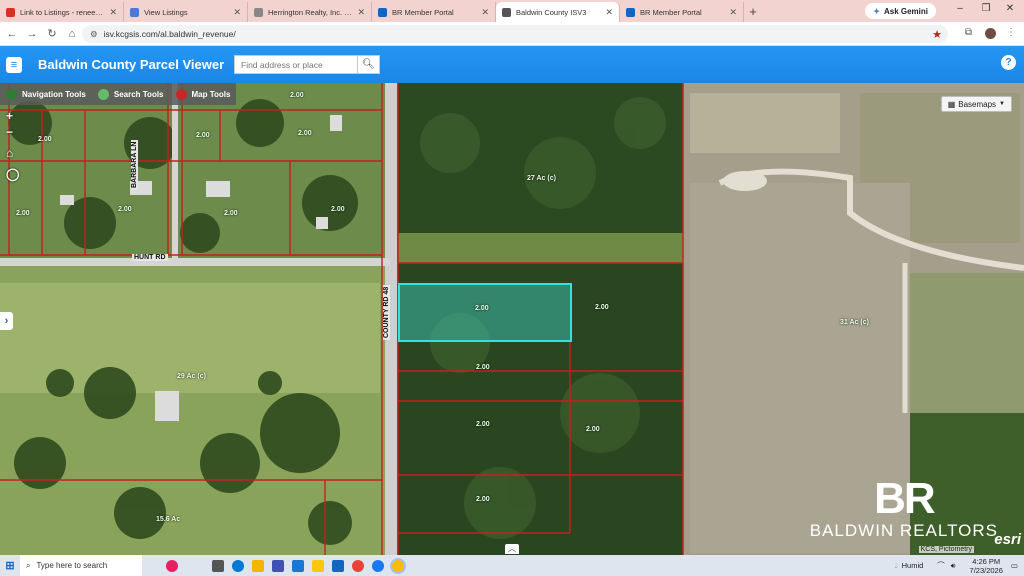  Describe the element at coordinates (753, 12) in the screenshot. I see `new-tab-button: +` at that location.